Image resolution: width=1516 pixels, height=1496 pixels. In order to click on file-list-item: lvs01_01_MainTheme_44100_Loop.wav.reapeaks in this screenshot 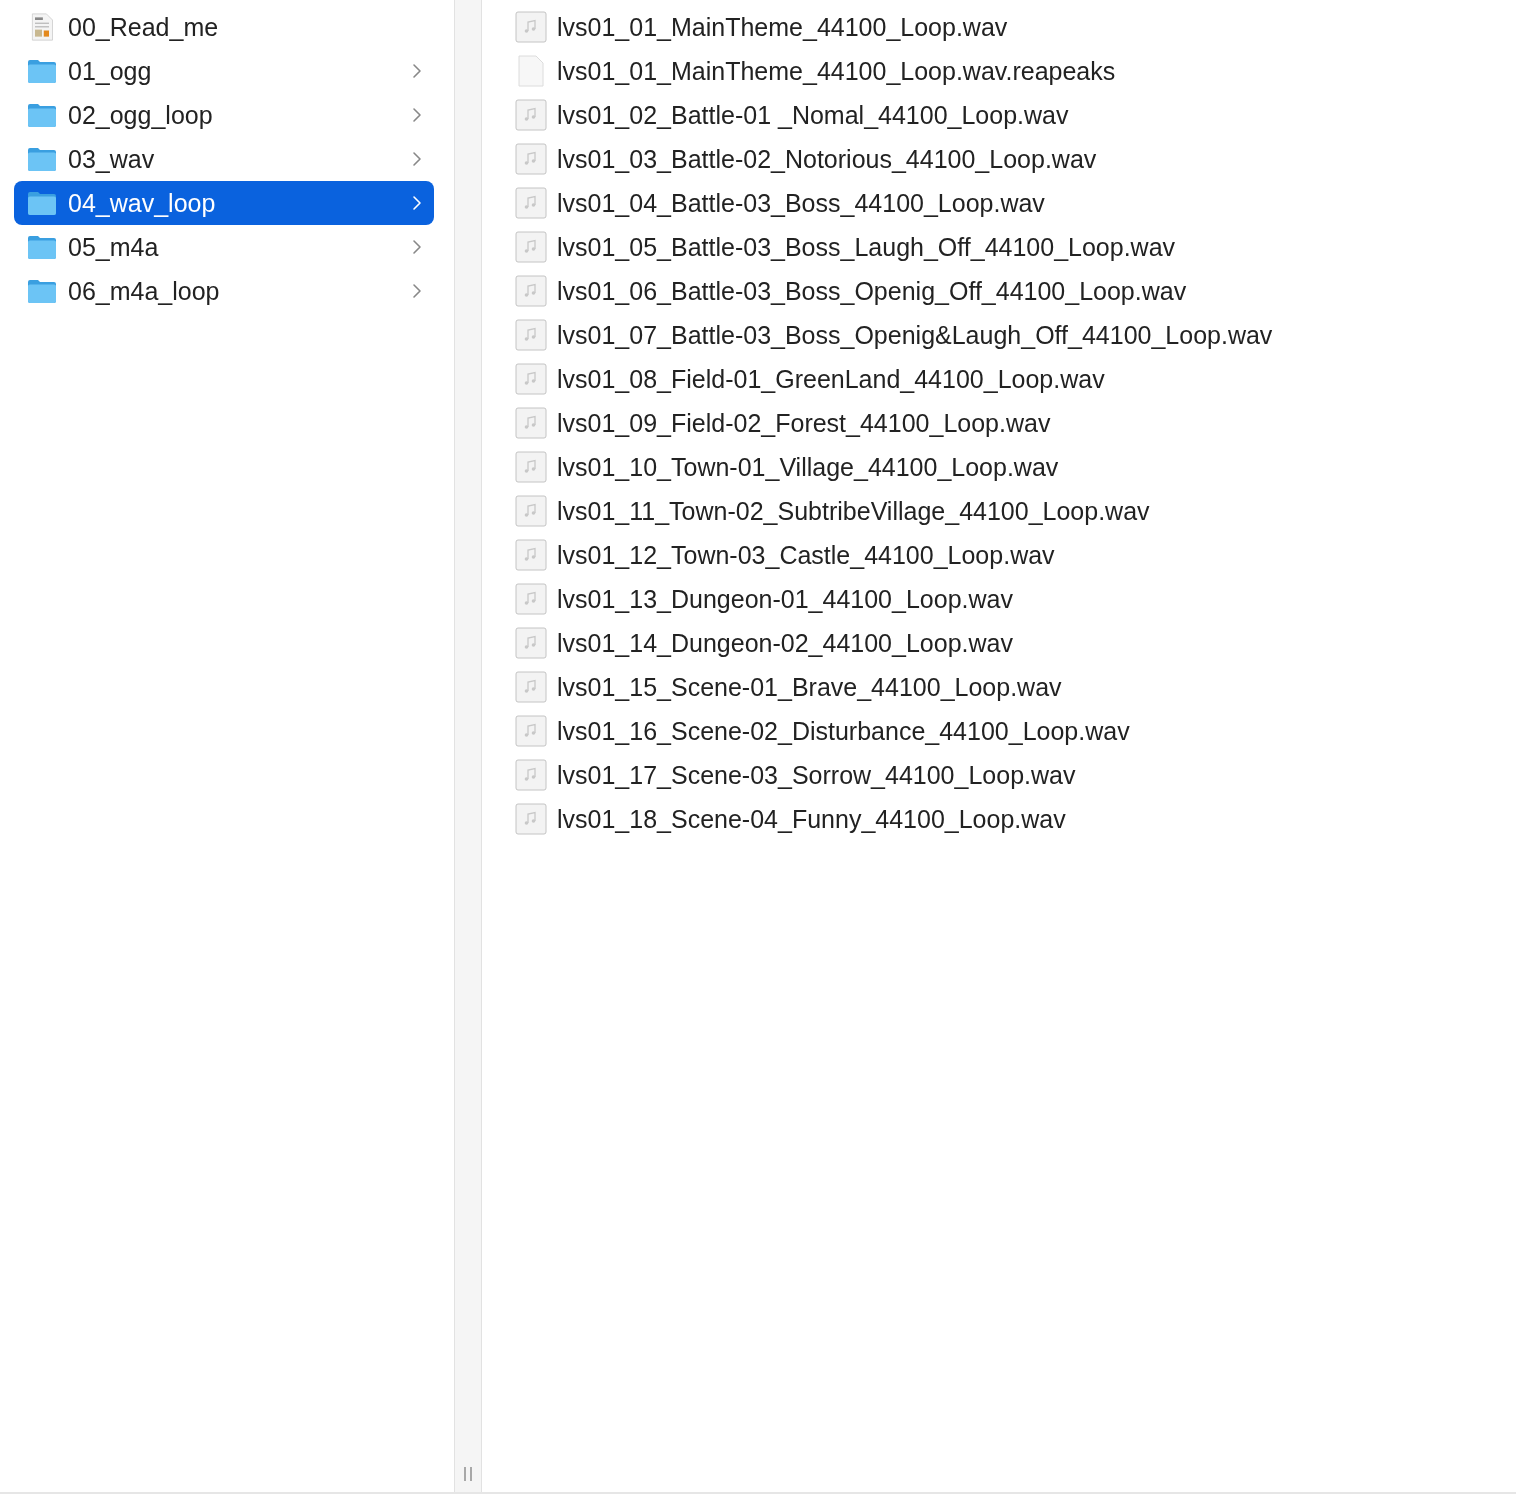, I will do `click(836, 71)`.